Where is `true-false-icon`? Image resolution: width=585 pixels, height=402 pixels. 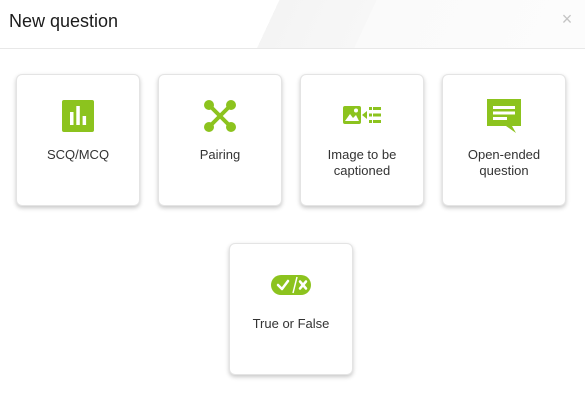
true-false-icon is located at coordinates (291, 285).